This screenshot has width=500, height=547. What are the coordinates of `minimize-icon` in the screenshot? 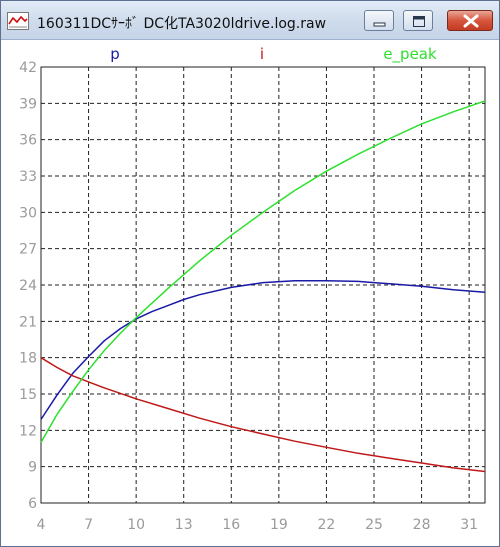 It's located at (379, 24).